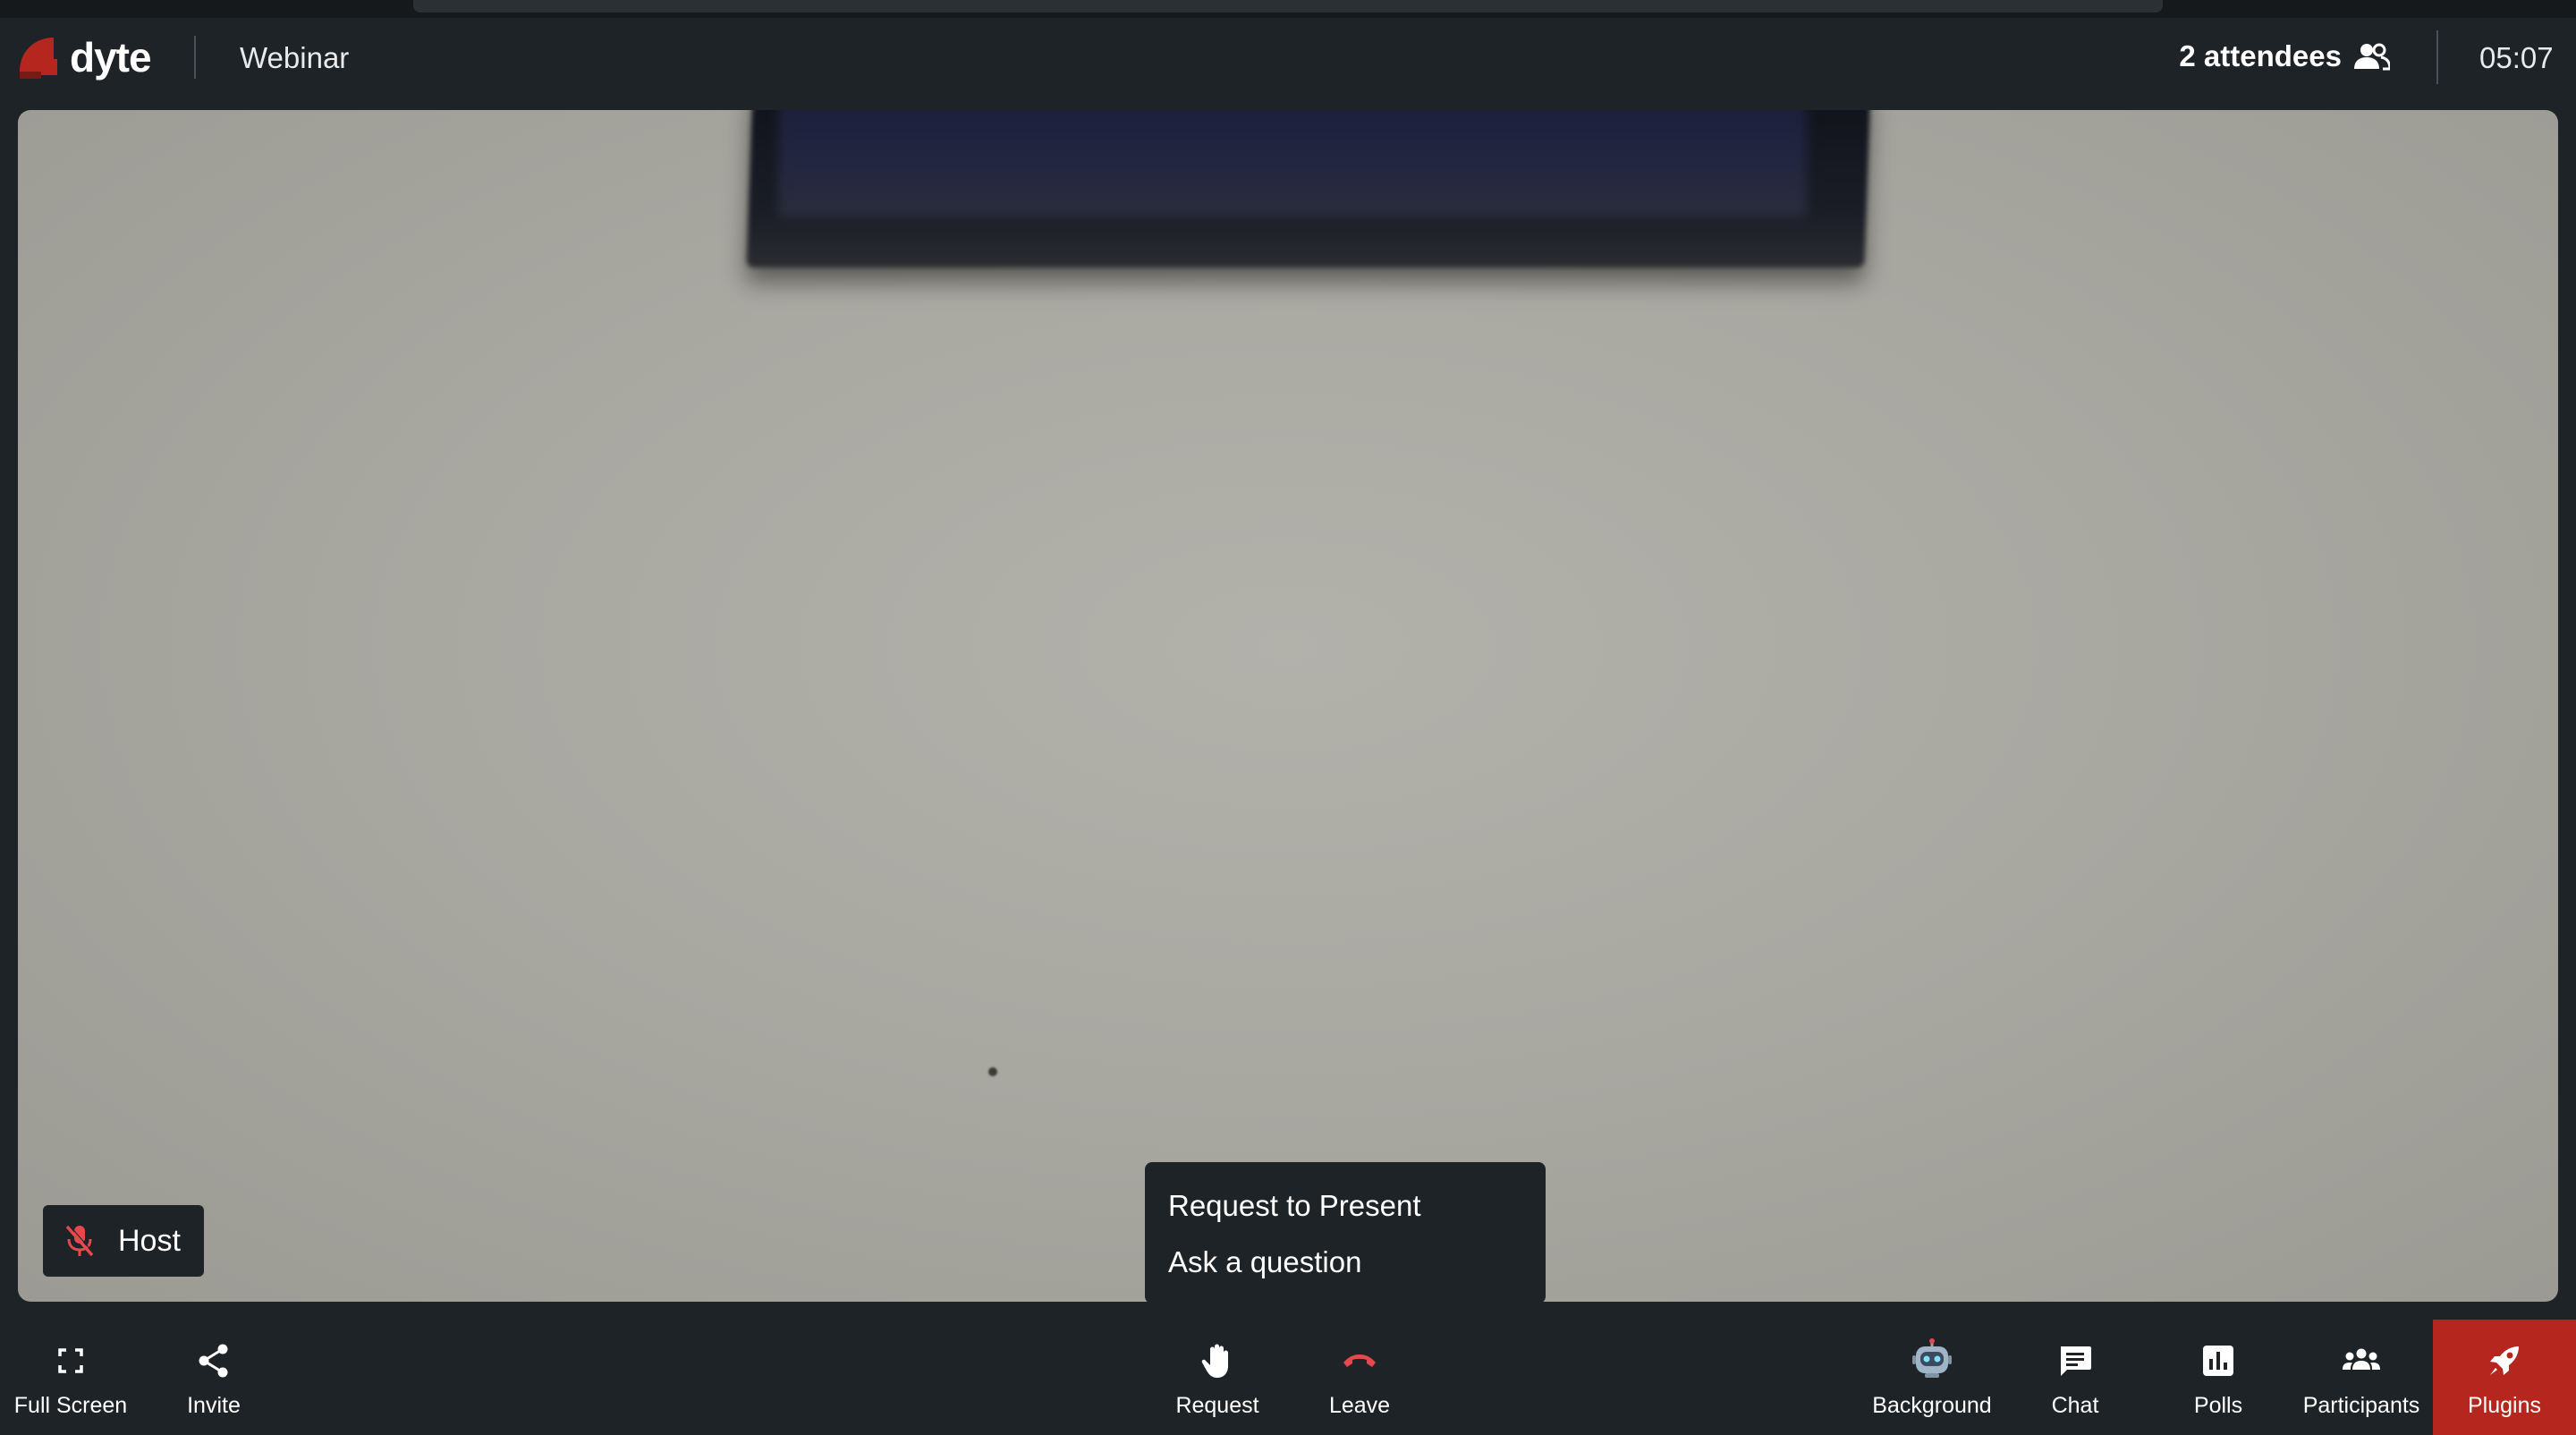  I want to click on attendees-count-button: 2 attendees, so click(2284, 56).